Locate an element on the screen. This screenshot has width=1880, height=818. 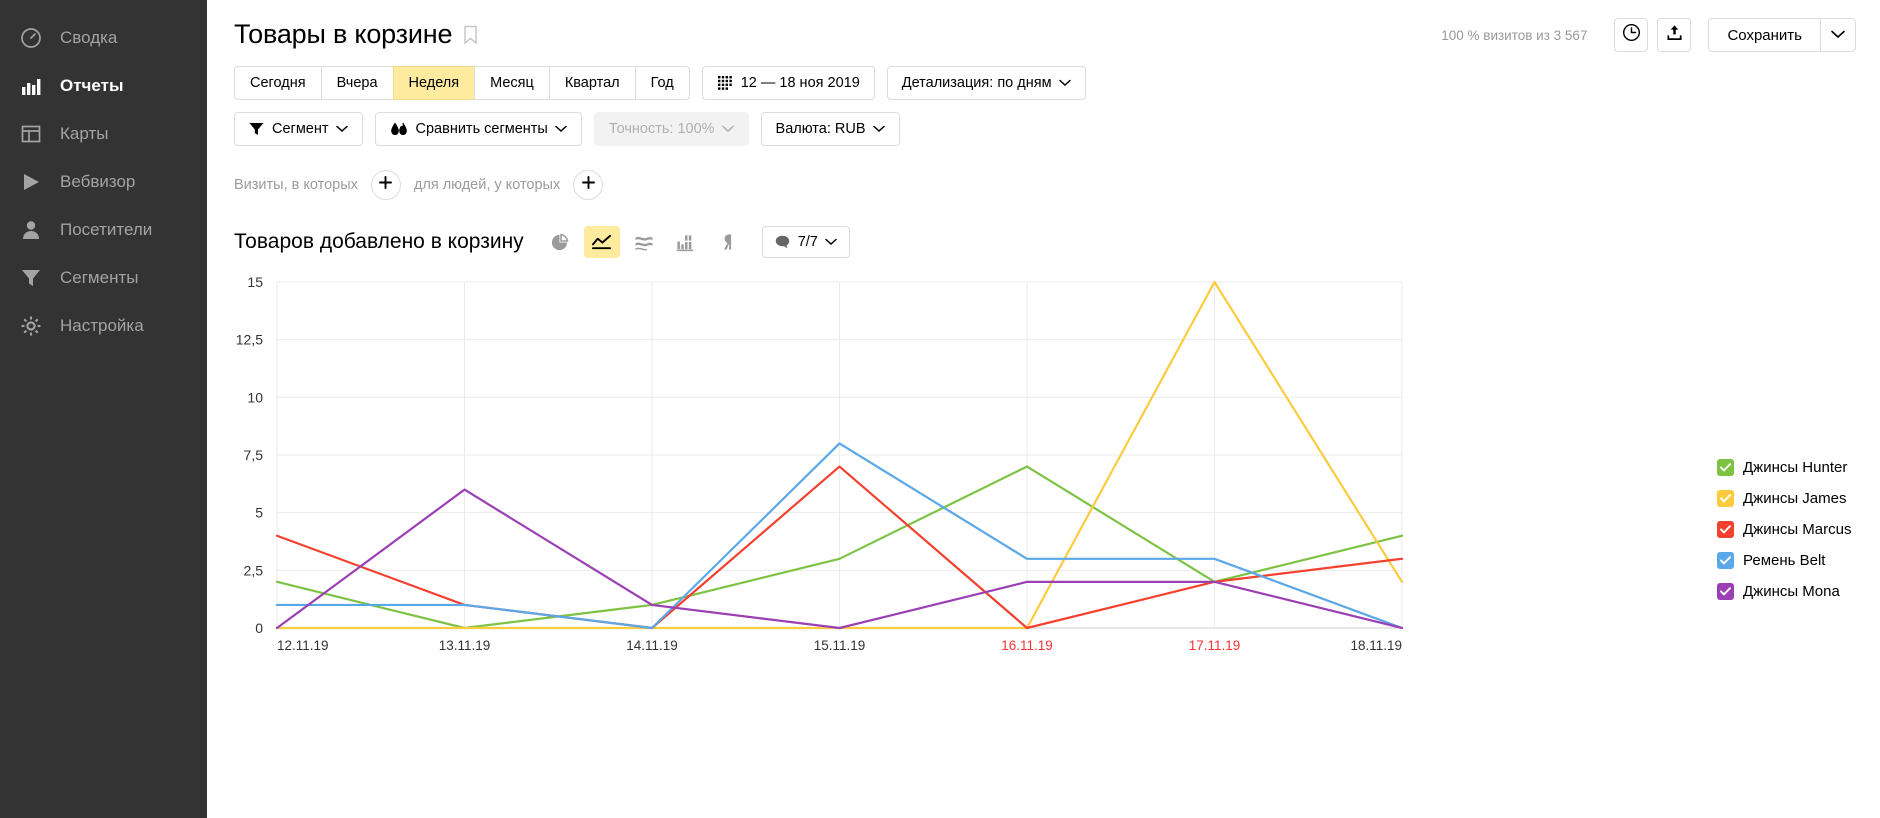
sidebar-item-label: Посетители is located at coordinates (106, 229).